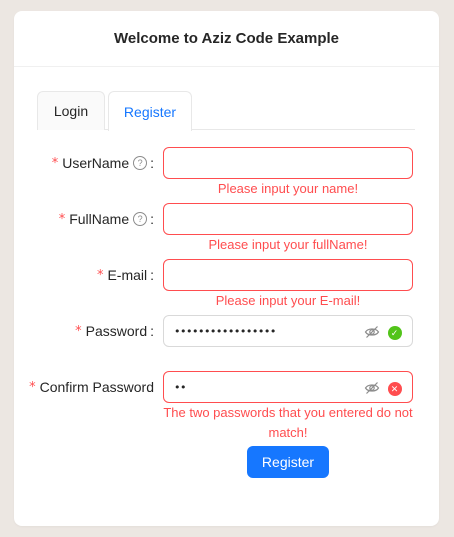 The image size is (454, 537). Describe the element at coordinates (288, 244) in the screenshot. I see `fullname-error: Please input your fullName!` at that location.